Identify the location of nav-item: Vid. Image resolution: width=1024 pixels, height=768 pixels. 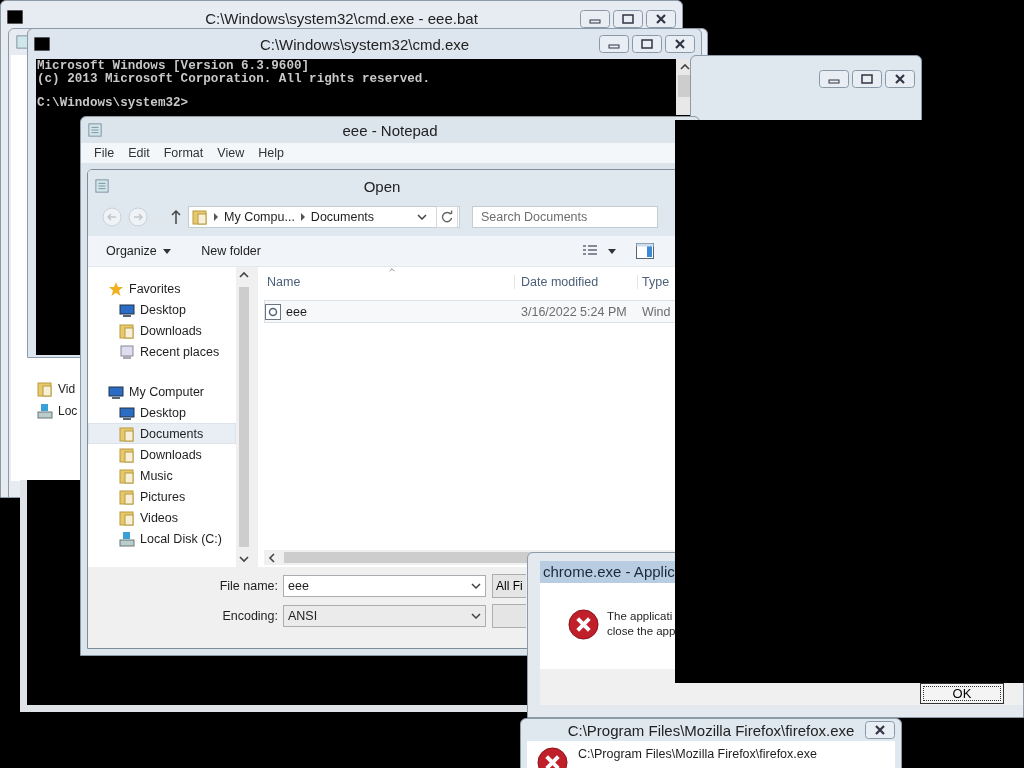
(67, 389).